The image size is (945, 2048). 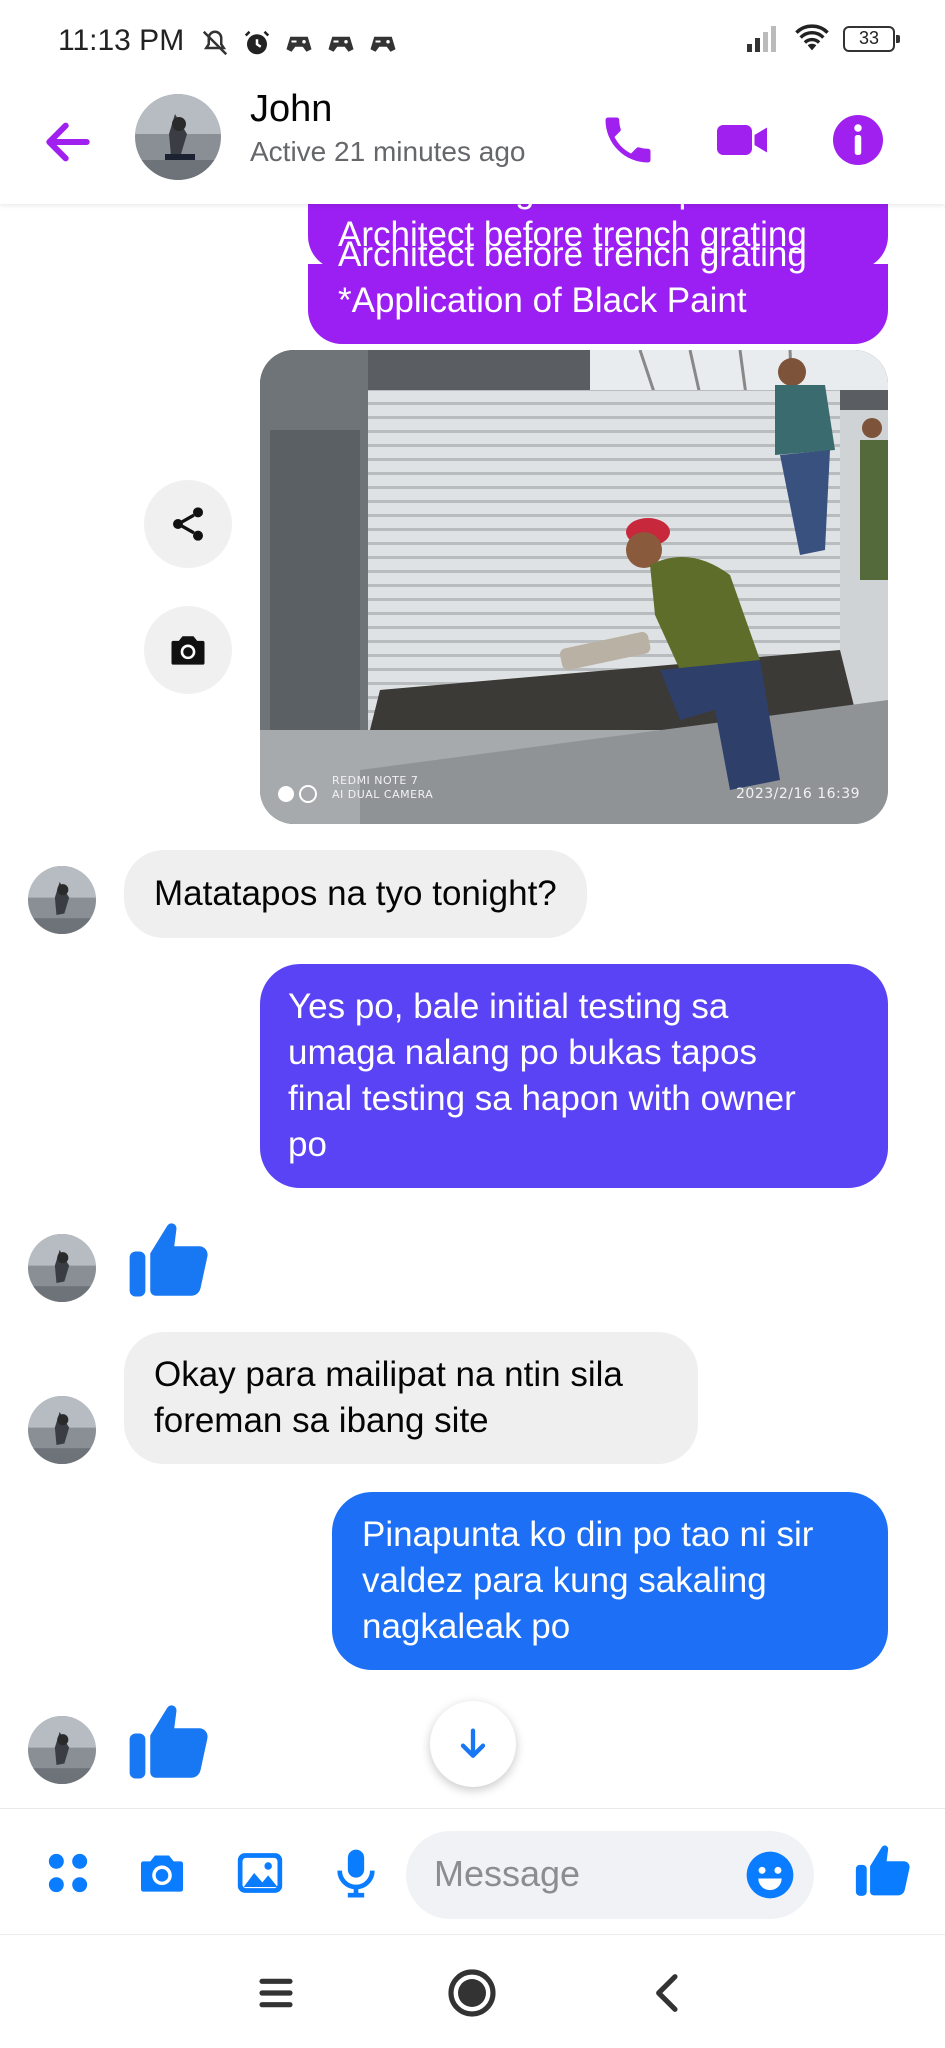 I want to click on message-text-line: Pinapunta ko din po tao ni sir, so click(x=588, y=1534).